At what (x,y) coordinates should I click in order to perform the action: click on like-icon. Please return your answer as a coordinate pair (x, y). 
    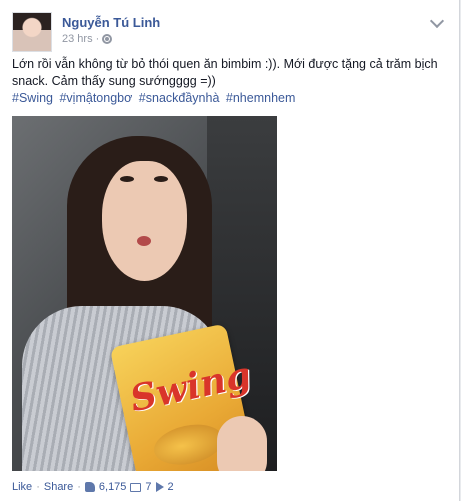
    Looking at the image, I should click on (89, 487).